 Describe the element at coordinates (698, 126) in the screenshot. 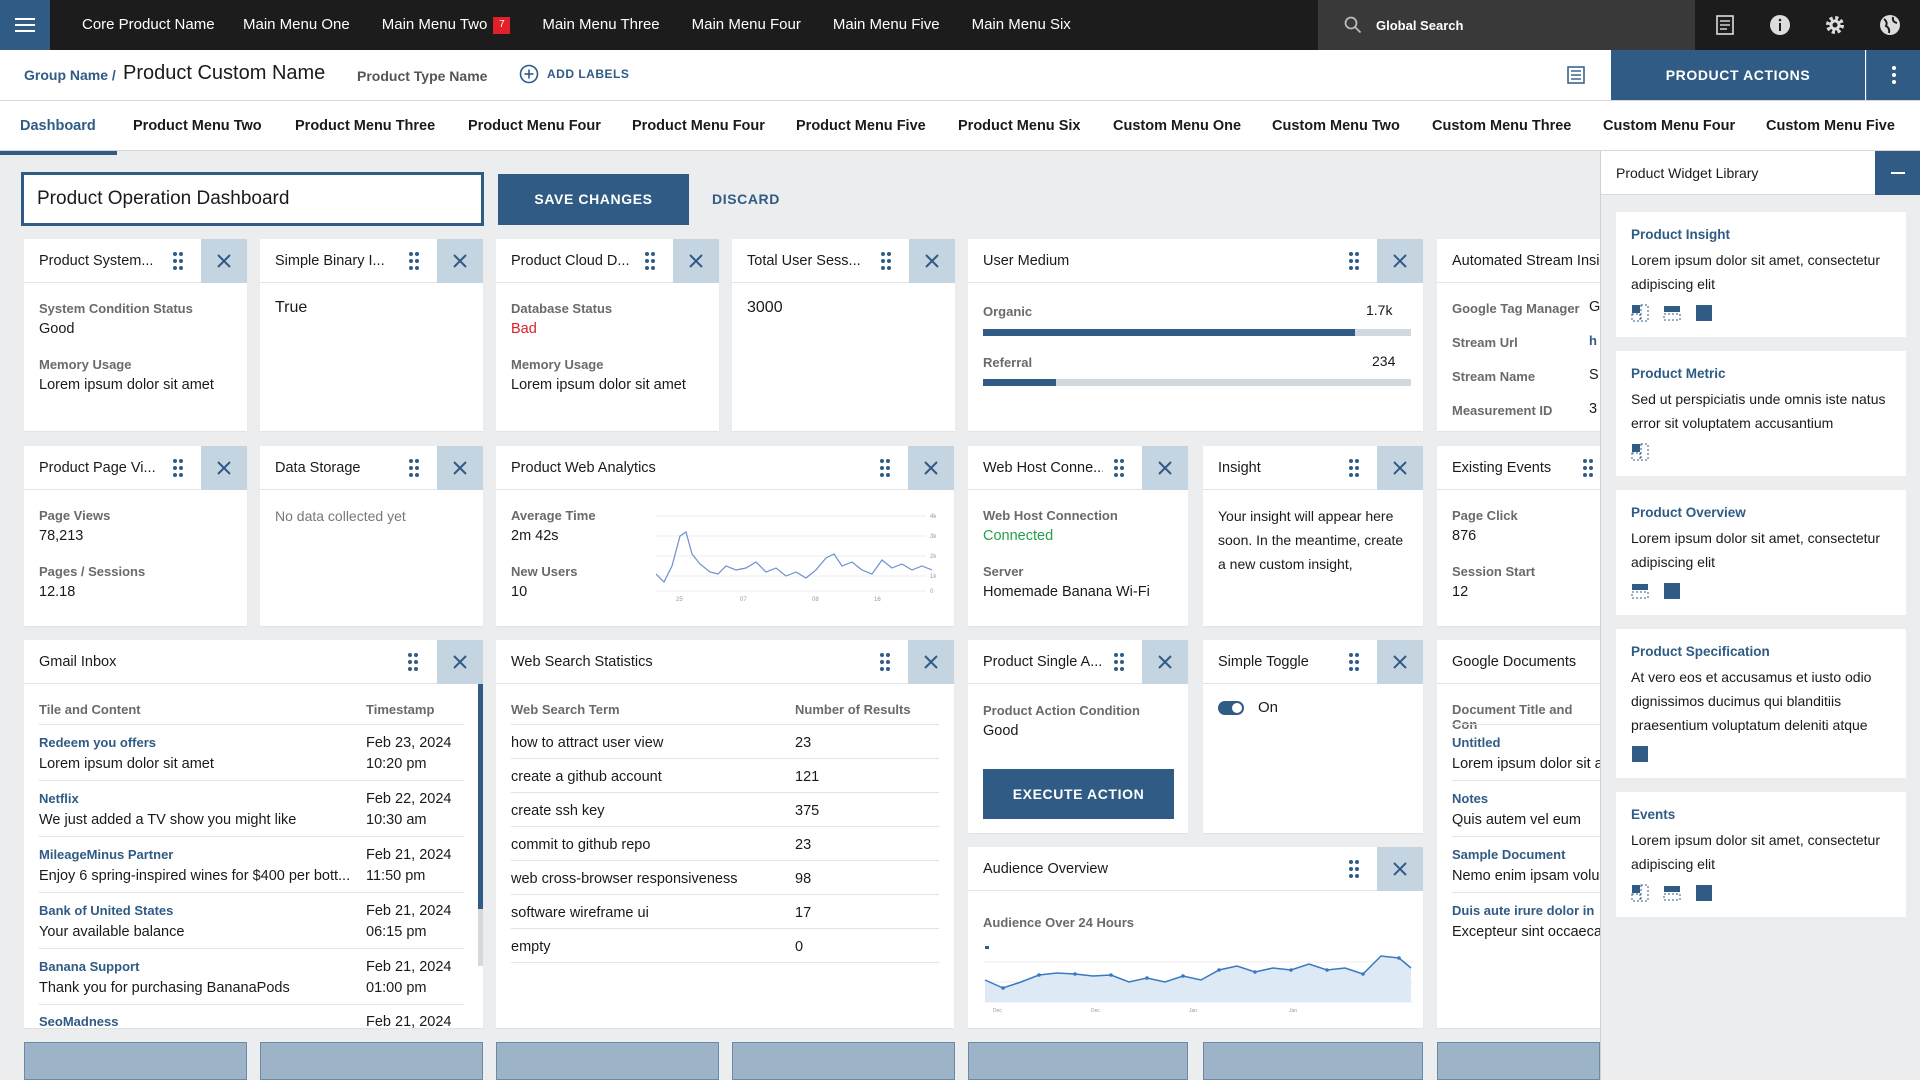

I see `tab-product-menu-four-b: Product Menu Four` at that location.